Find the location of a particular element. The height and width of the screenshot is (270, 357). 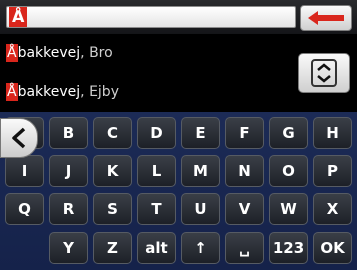

chevron-up-down-icon is located at coordinates (324, 73).